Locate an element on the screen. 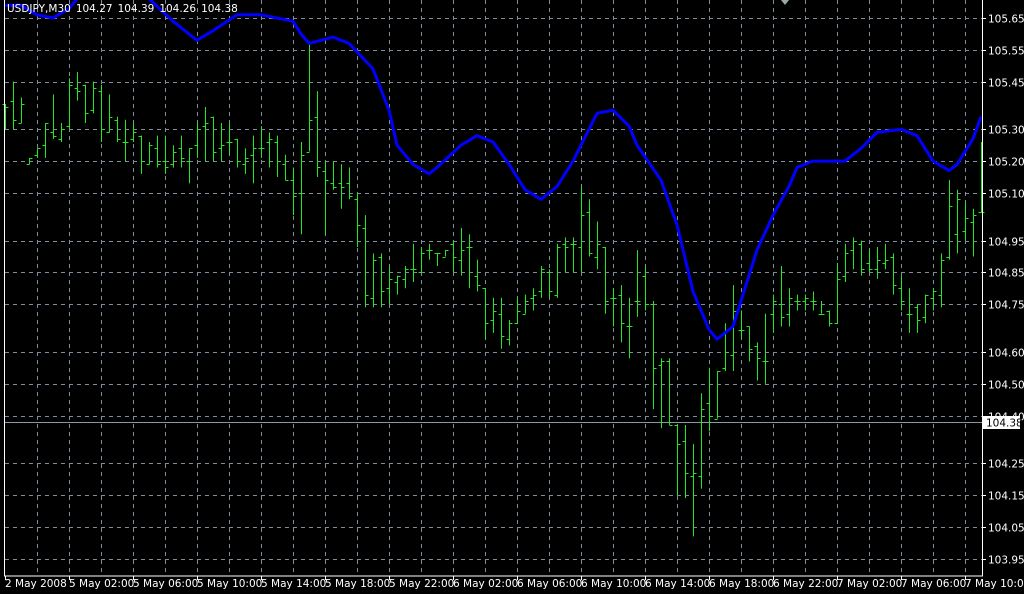 Image resolution: width=1024 pixels, height=594 pixels. time-tick-label: 5 May 10:00 is located at coordinates (229, 584).